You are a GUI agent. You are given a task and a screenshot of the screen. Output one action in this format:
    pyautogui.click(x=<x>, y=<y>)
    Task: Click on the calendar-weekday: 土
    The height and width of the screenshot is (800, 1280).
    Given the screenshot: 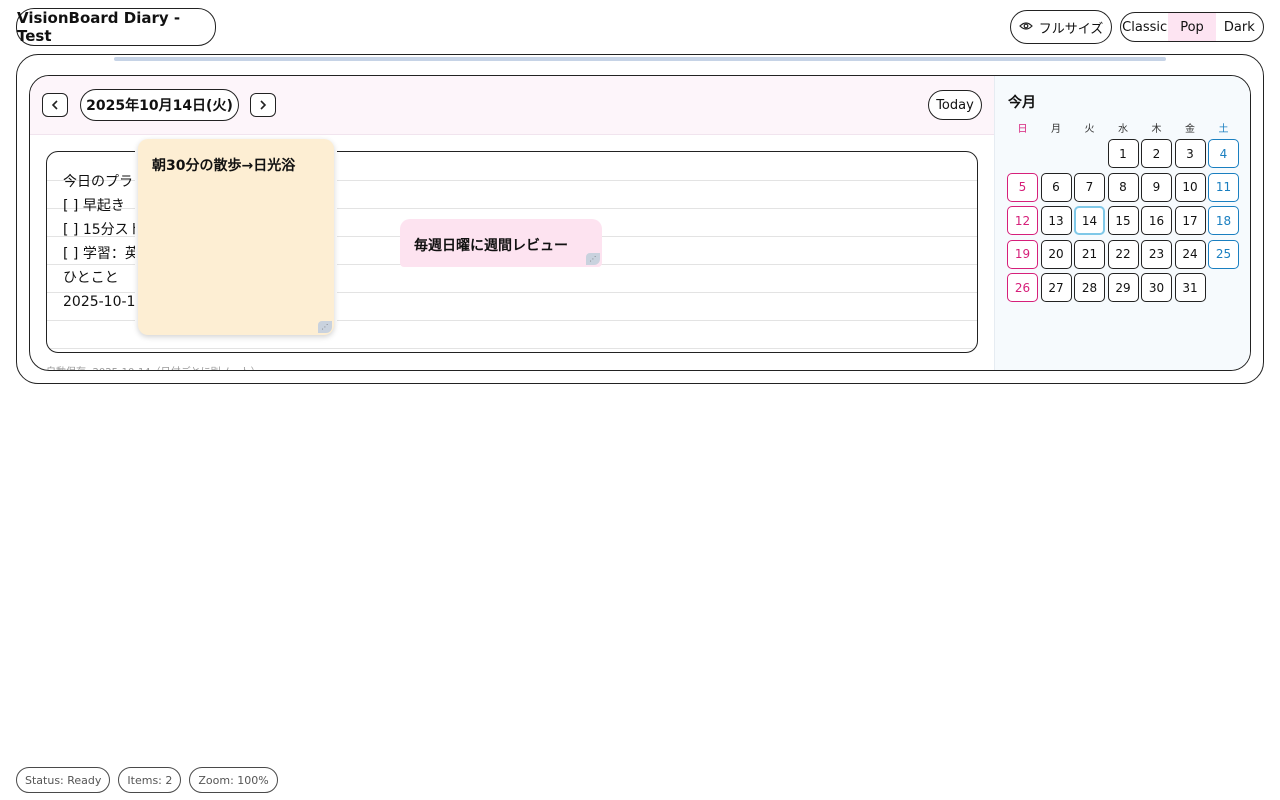 What is the action you would take?
    pyautogui.click(x=1223, y=129)
    